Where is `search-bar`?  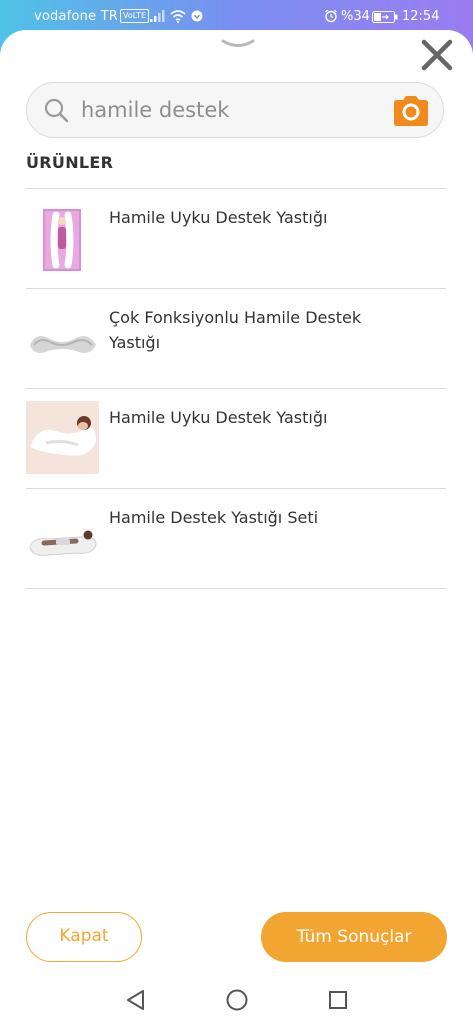 search-bar is located at coordinates (235, 110).